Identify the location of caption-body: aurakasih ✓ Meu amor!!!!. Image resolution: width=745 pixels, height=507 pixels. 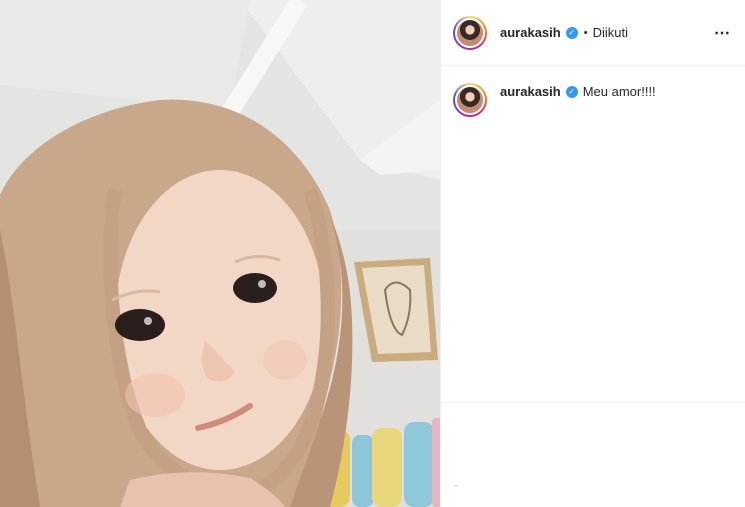
(578, 91).